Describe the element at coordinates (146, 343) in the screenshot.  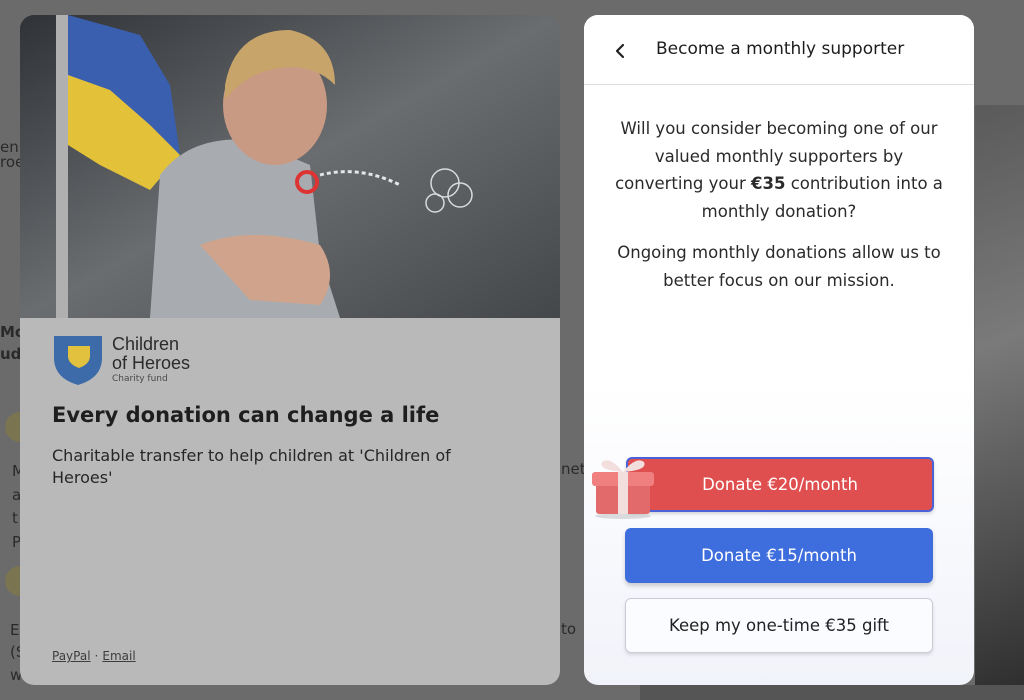
I see `brand-name-line1: Children` at that location.